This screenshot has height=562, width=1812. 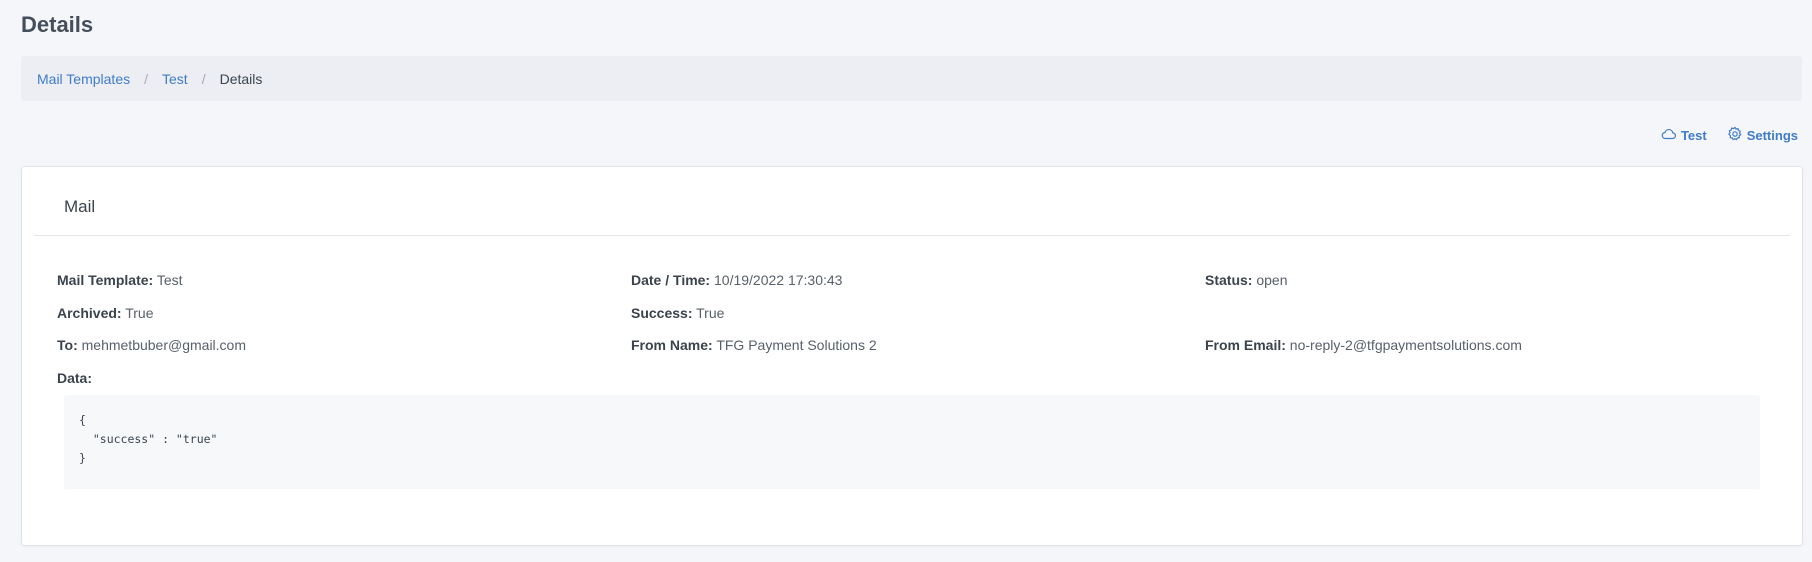 I want to click on field-value: TFG Payment Solutions 2, so click(x=796, y=345).